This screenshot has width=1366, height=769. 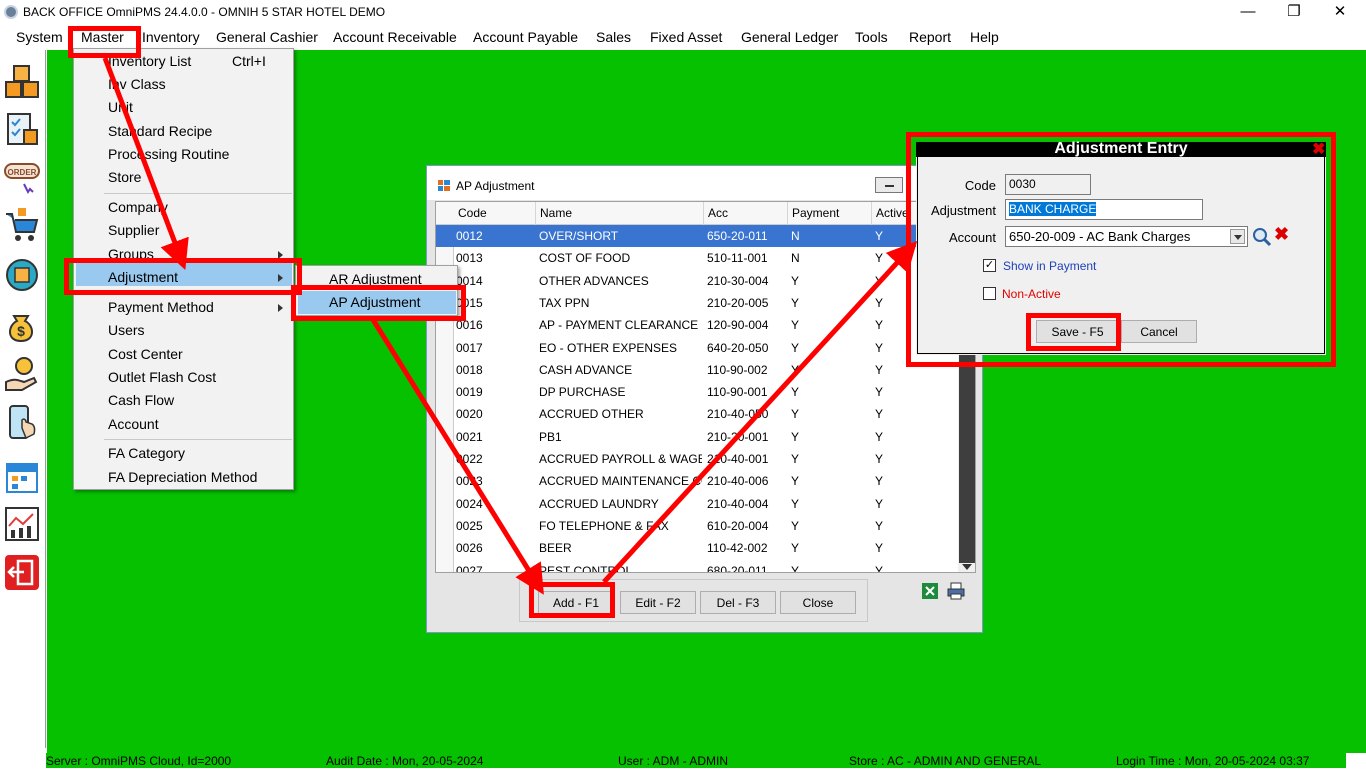 What do you see at coordinates (760, 412) in the screenshot?
I see `arrow-add-to-dialog` at bounding box center [760, 412].